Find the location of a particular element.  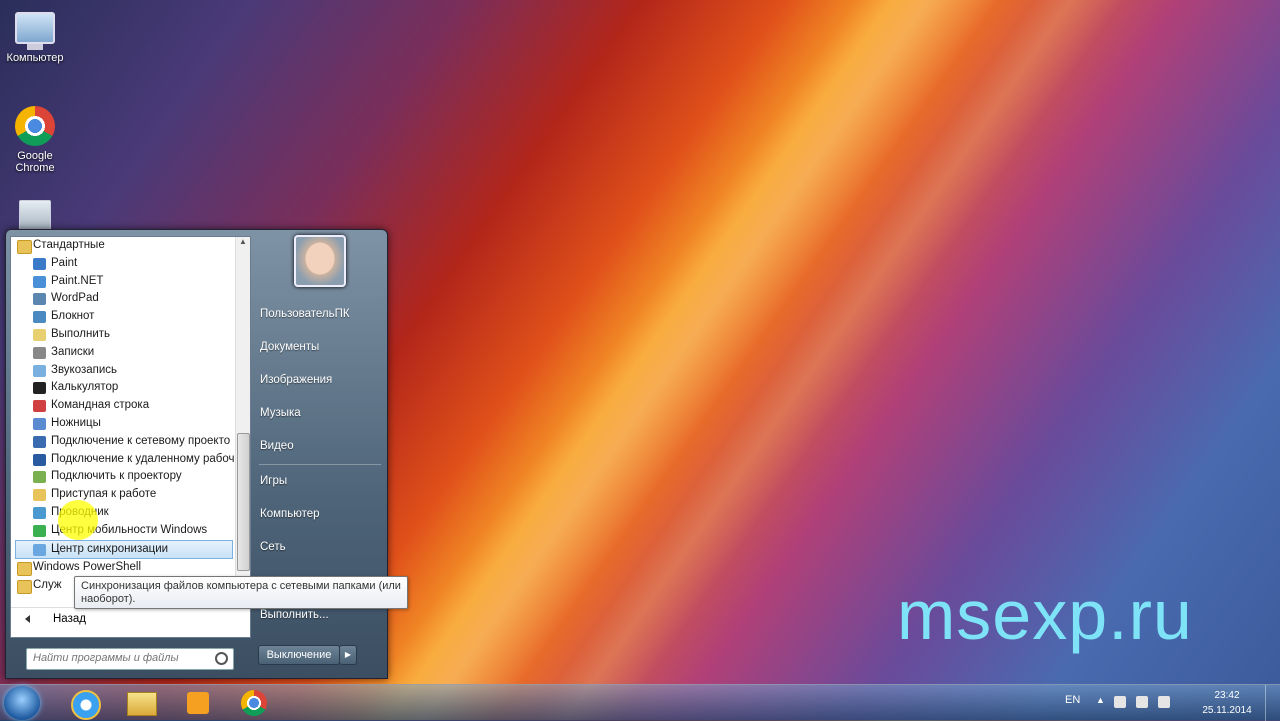

right-item-network: Сеть is located at coordinates (273, 547).